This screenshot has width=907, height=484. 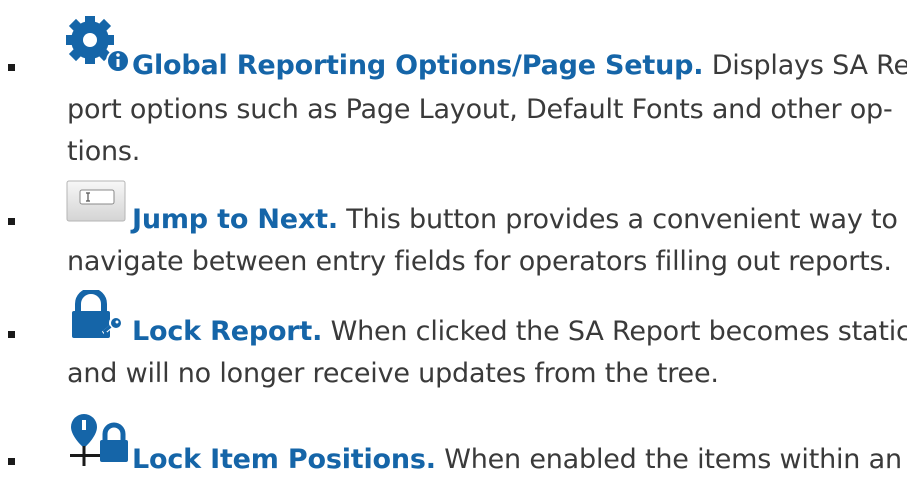 What do you see at coordinates (96, 201) in the screenshot?
I see `text-field-button-icon` at bounding box center [96, 201].